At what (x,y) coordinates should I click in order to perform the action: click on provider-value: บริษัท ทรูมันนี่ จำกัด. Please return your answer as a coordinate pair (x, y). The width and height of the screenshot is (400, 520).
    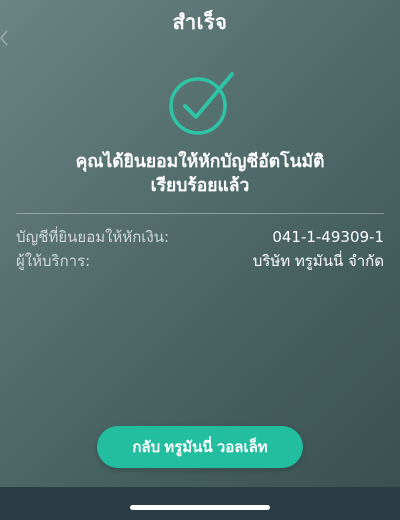
    Looking at the image, I should click on (318, 261).